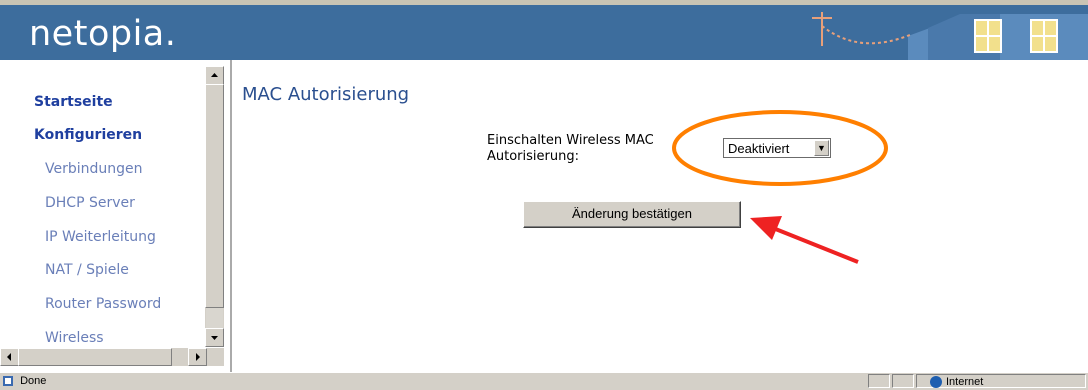 This screenshot has height=390, width=1088. What do you see at coordinates (936, 382) in the screenshot?
I see `globe-icon` at bounding box center [936, 382].